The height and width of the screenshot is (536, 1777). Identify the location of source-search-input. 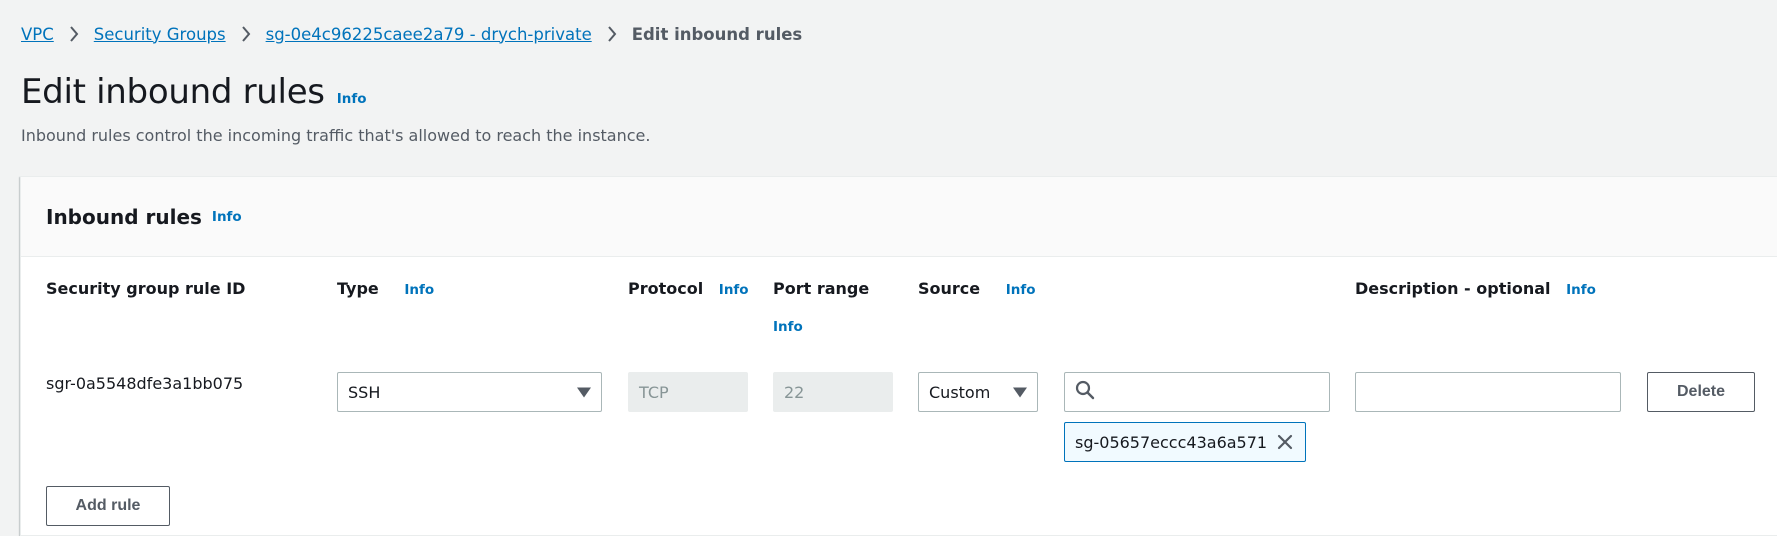
(1197, 392).